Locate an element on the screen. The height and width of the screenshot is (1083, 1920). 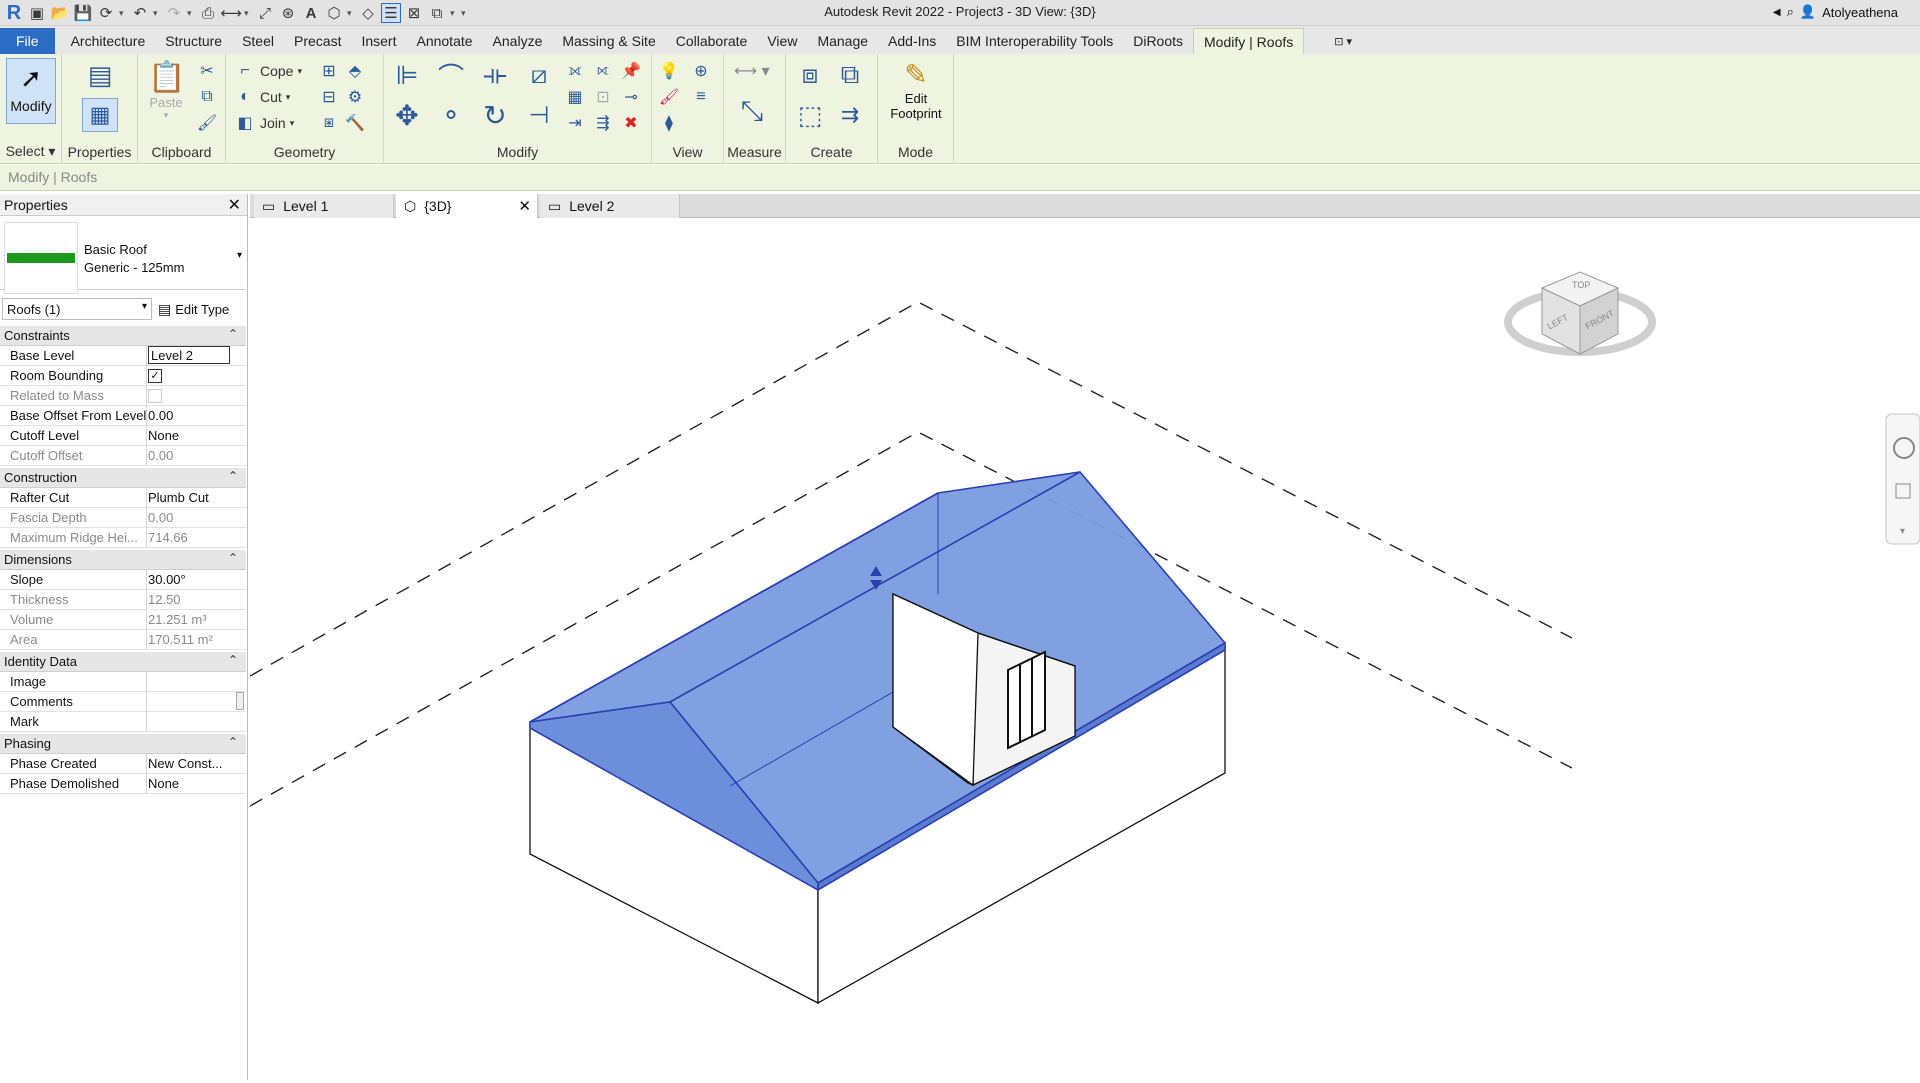
pin-icon: 📌 is located at coordinates (631, 71).